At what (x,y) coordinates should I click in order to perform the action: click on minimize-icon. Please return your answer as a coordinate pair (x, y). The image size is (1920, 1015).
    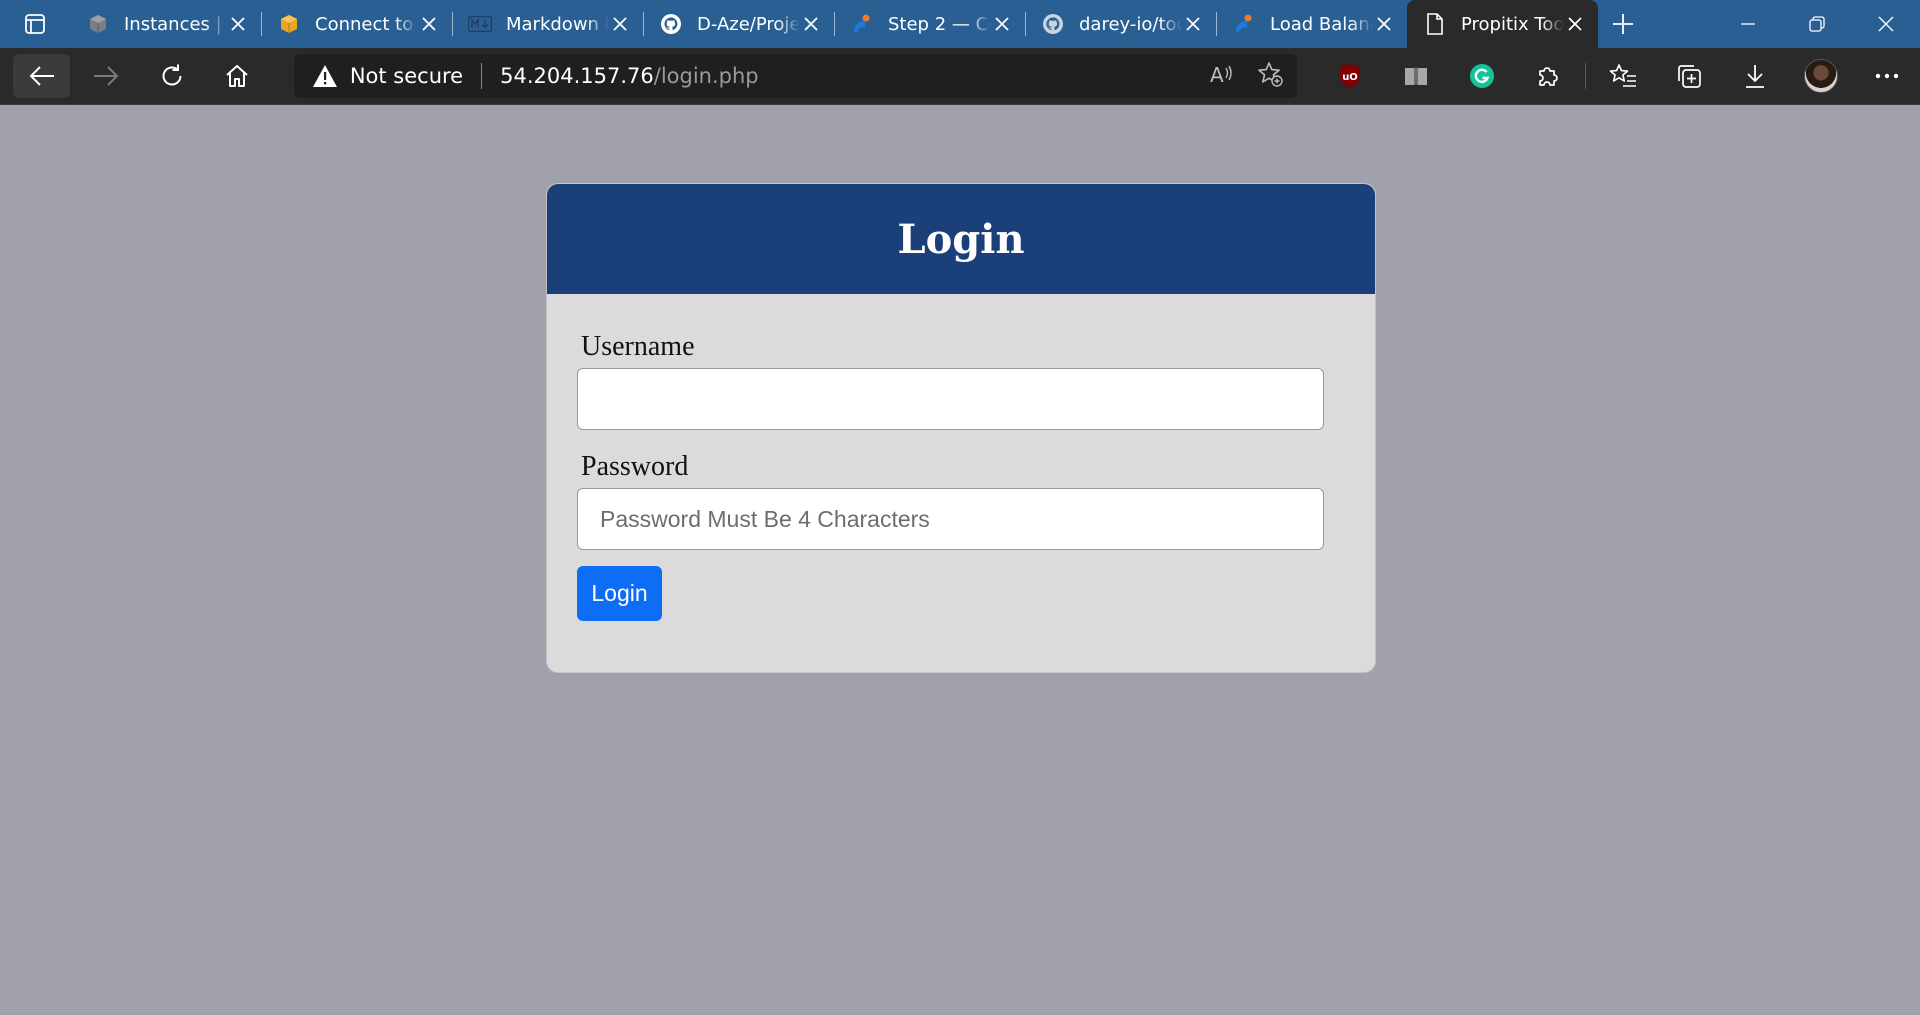
    Looking at the image, I should click on (1747, 24).